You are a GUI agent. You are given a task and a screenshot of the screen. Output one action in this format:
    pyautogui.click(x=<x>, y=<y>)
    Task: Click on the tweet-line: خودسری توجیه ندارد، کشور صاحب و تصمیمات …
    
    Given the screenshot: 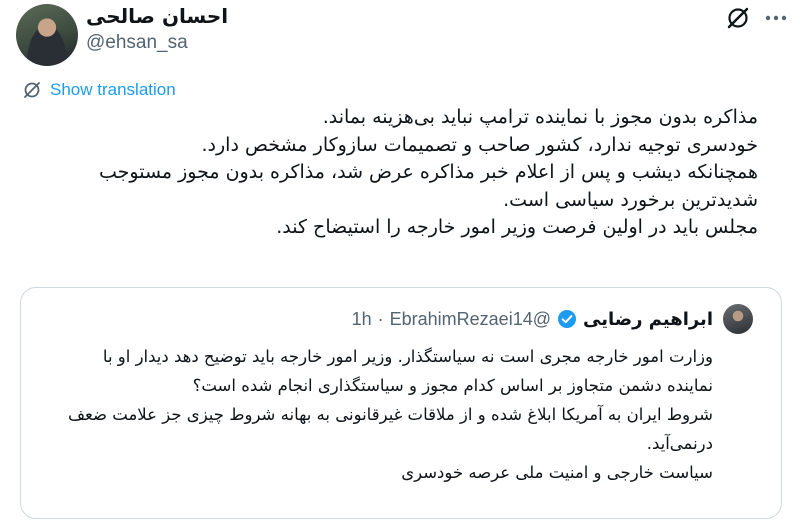 What is the action you would take?
    pyautogui.click(x=479, y=144)
    